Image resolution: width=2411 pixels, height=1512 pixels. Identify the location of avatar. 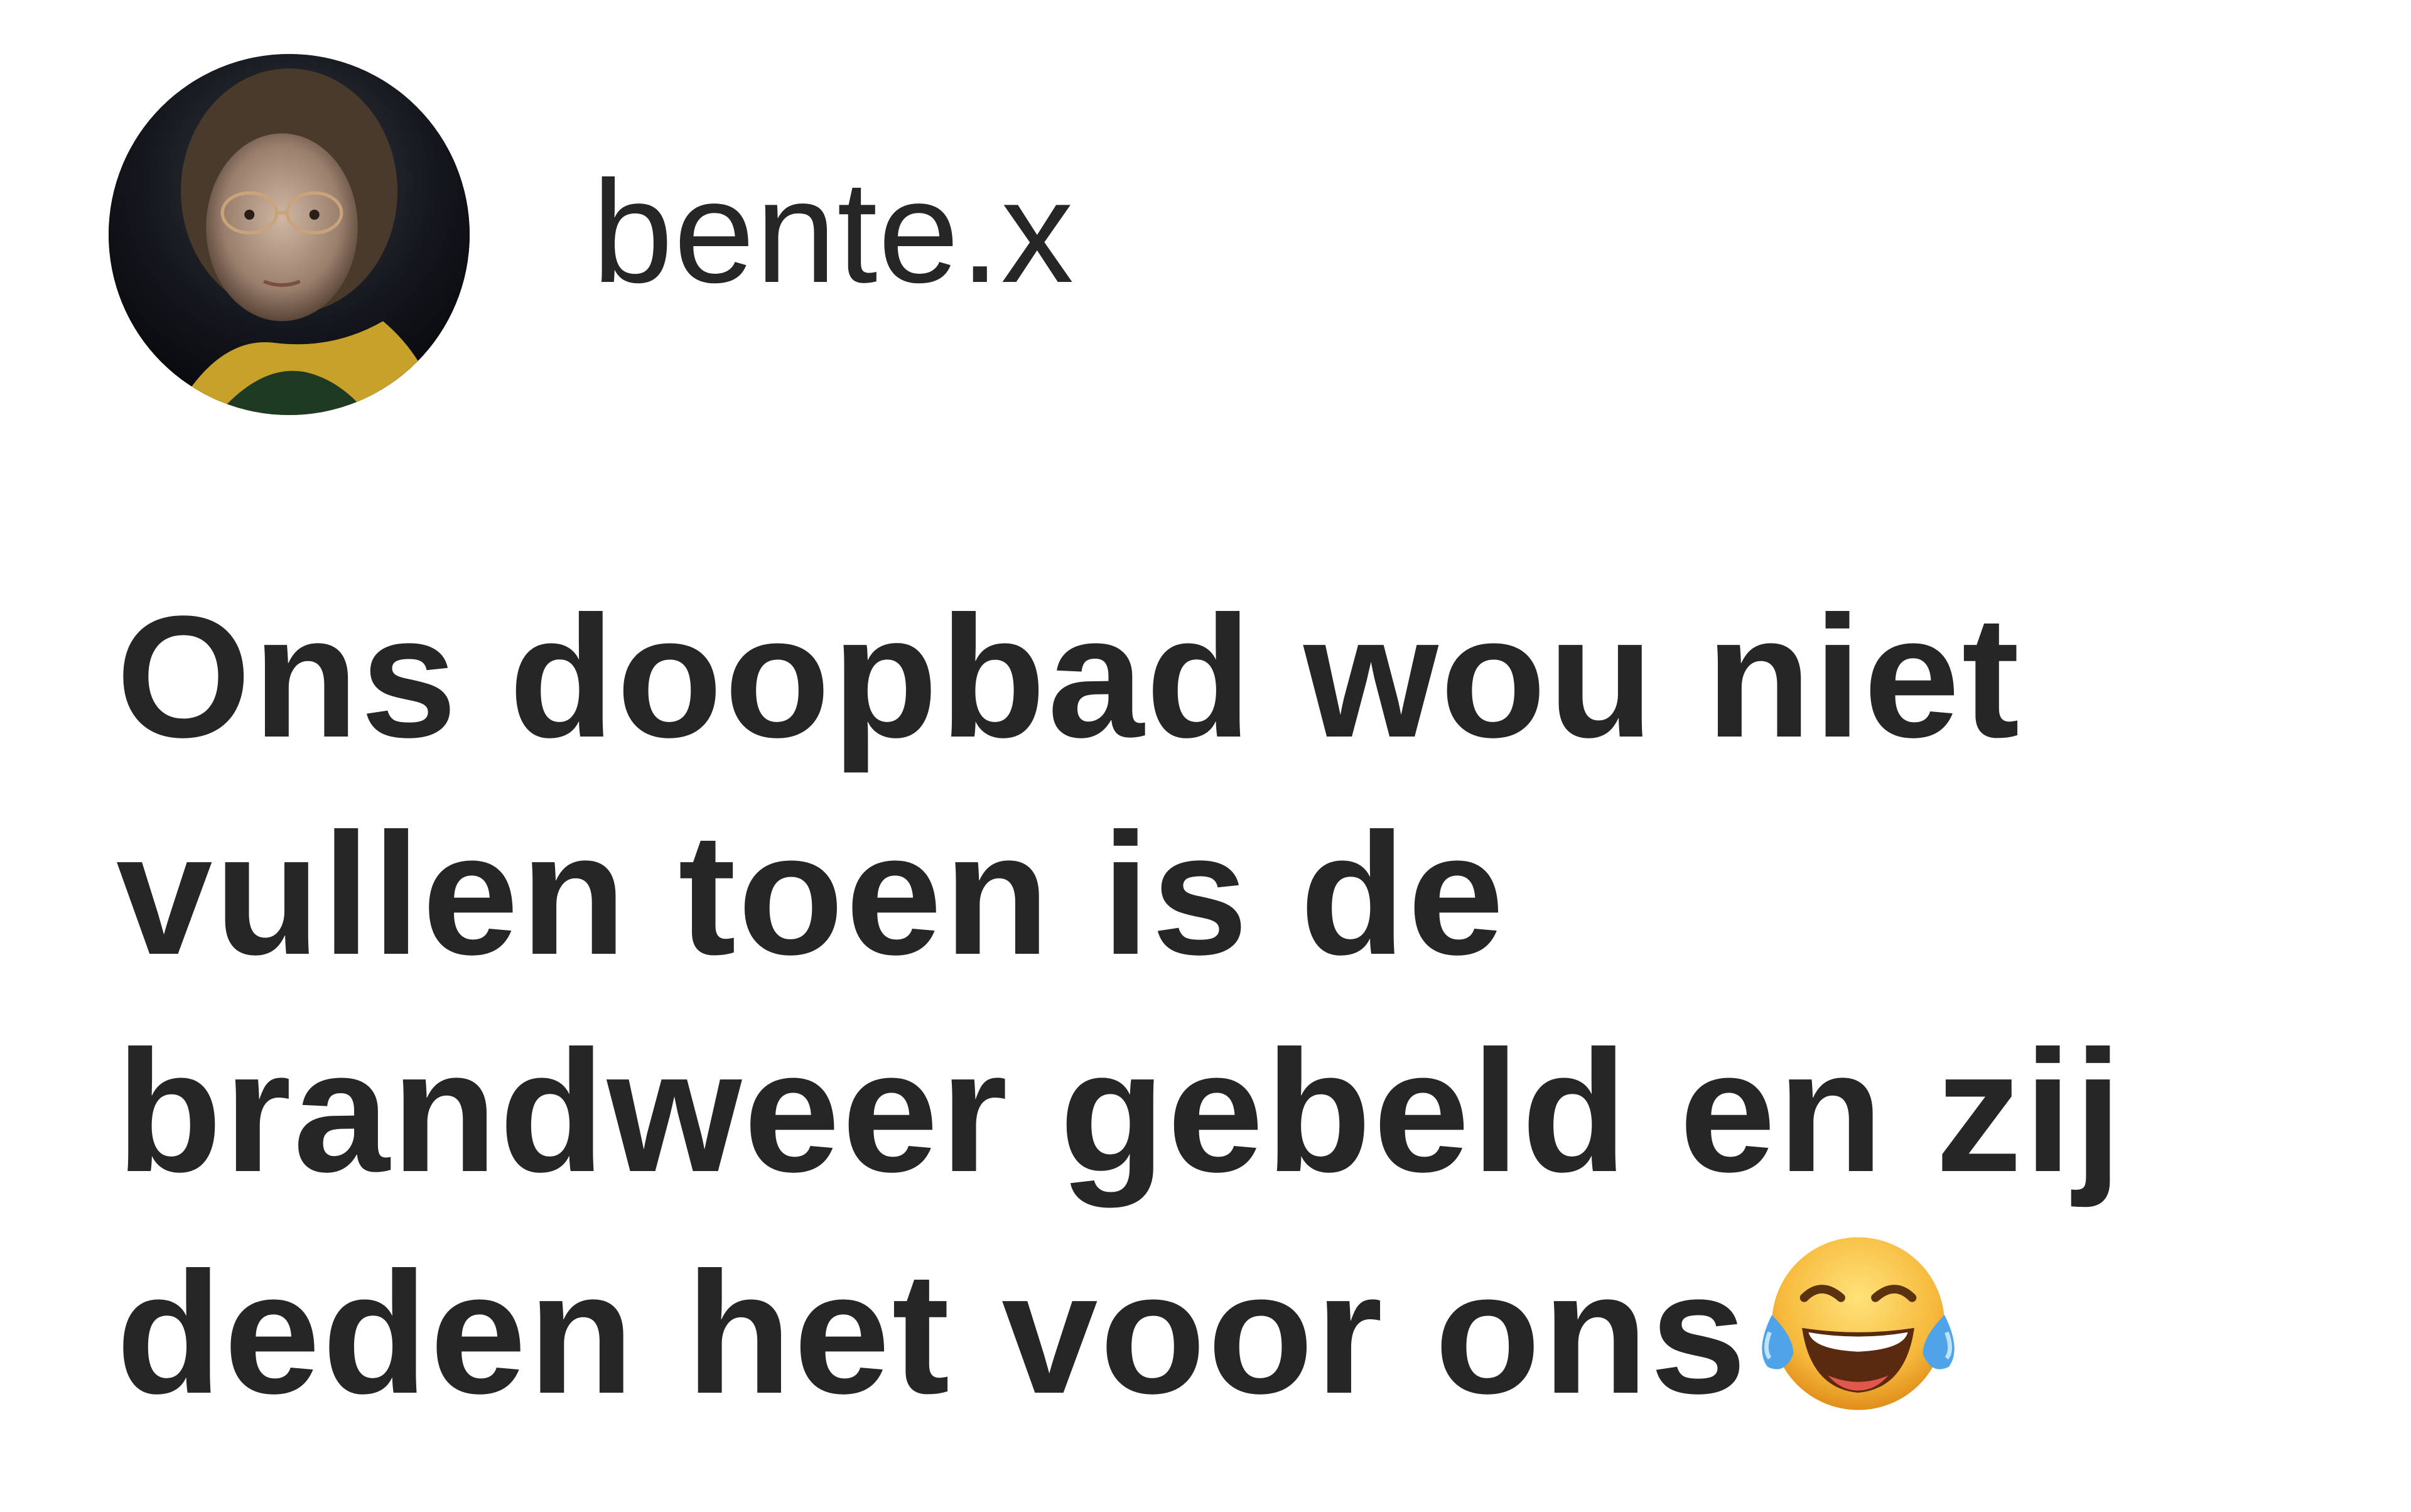
(289, 234).